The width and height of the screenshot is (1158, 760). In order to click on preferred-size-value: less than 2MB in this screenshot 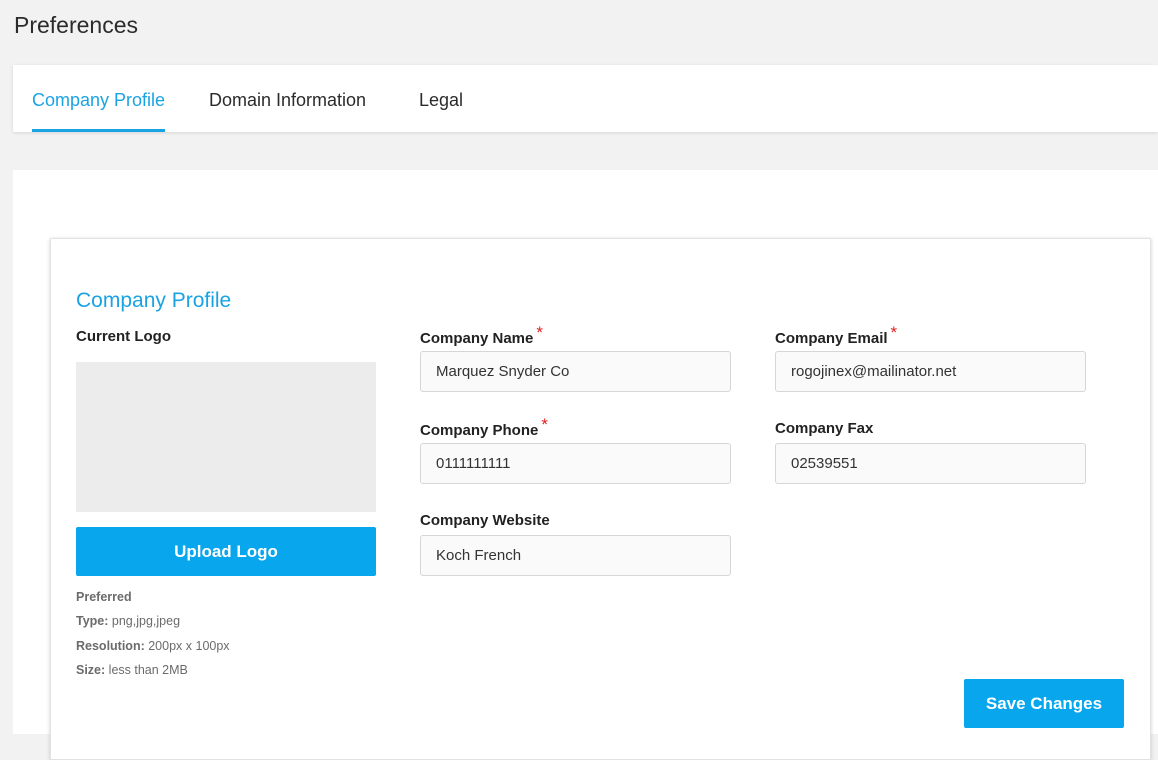, I will do `click(148, 670)`.